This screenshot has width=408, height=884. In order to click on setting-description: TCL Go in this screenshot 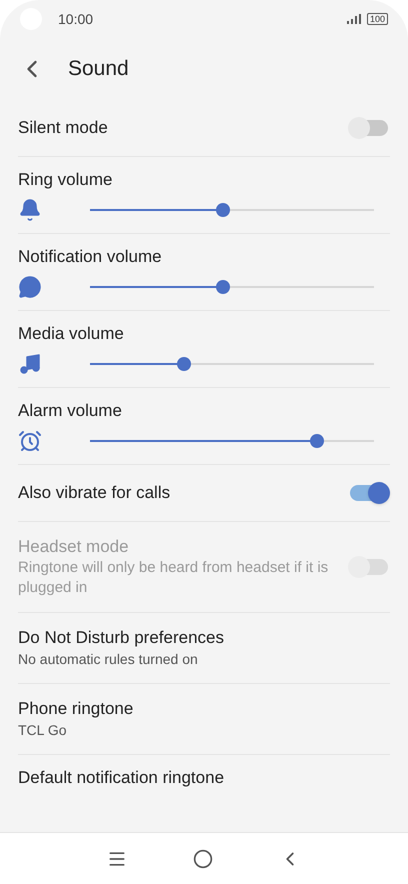, I will do `click(43, 730)`.